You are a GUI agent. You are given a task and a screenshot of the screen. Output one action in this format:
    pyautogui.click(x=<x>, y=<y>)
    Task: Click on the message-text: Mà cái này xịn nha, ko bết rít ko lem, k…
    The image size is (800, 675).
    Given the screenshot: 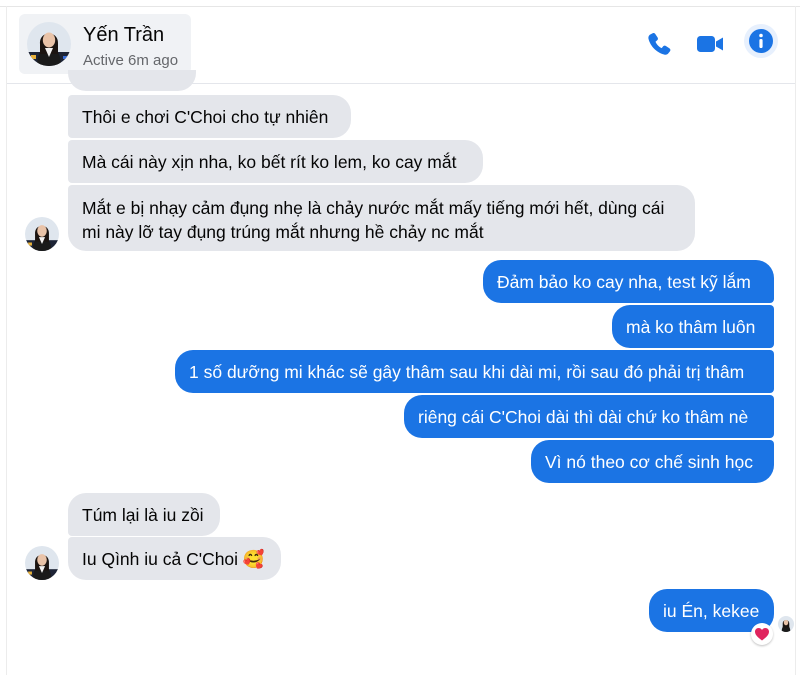 What is the action you would take?
    pyautogui.click(x=269, y=162)
    